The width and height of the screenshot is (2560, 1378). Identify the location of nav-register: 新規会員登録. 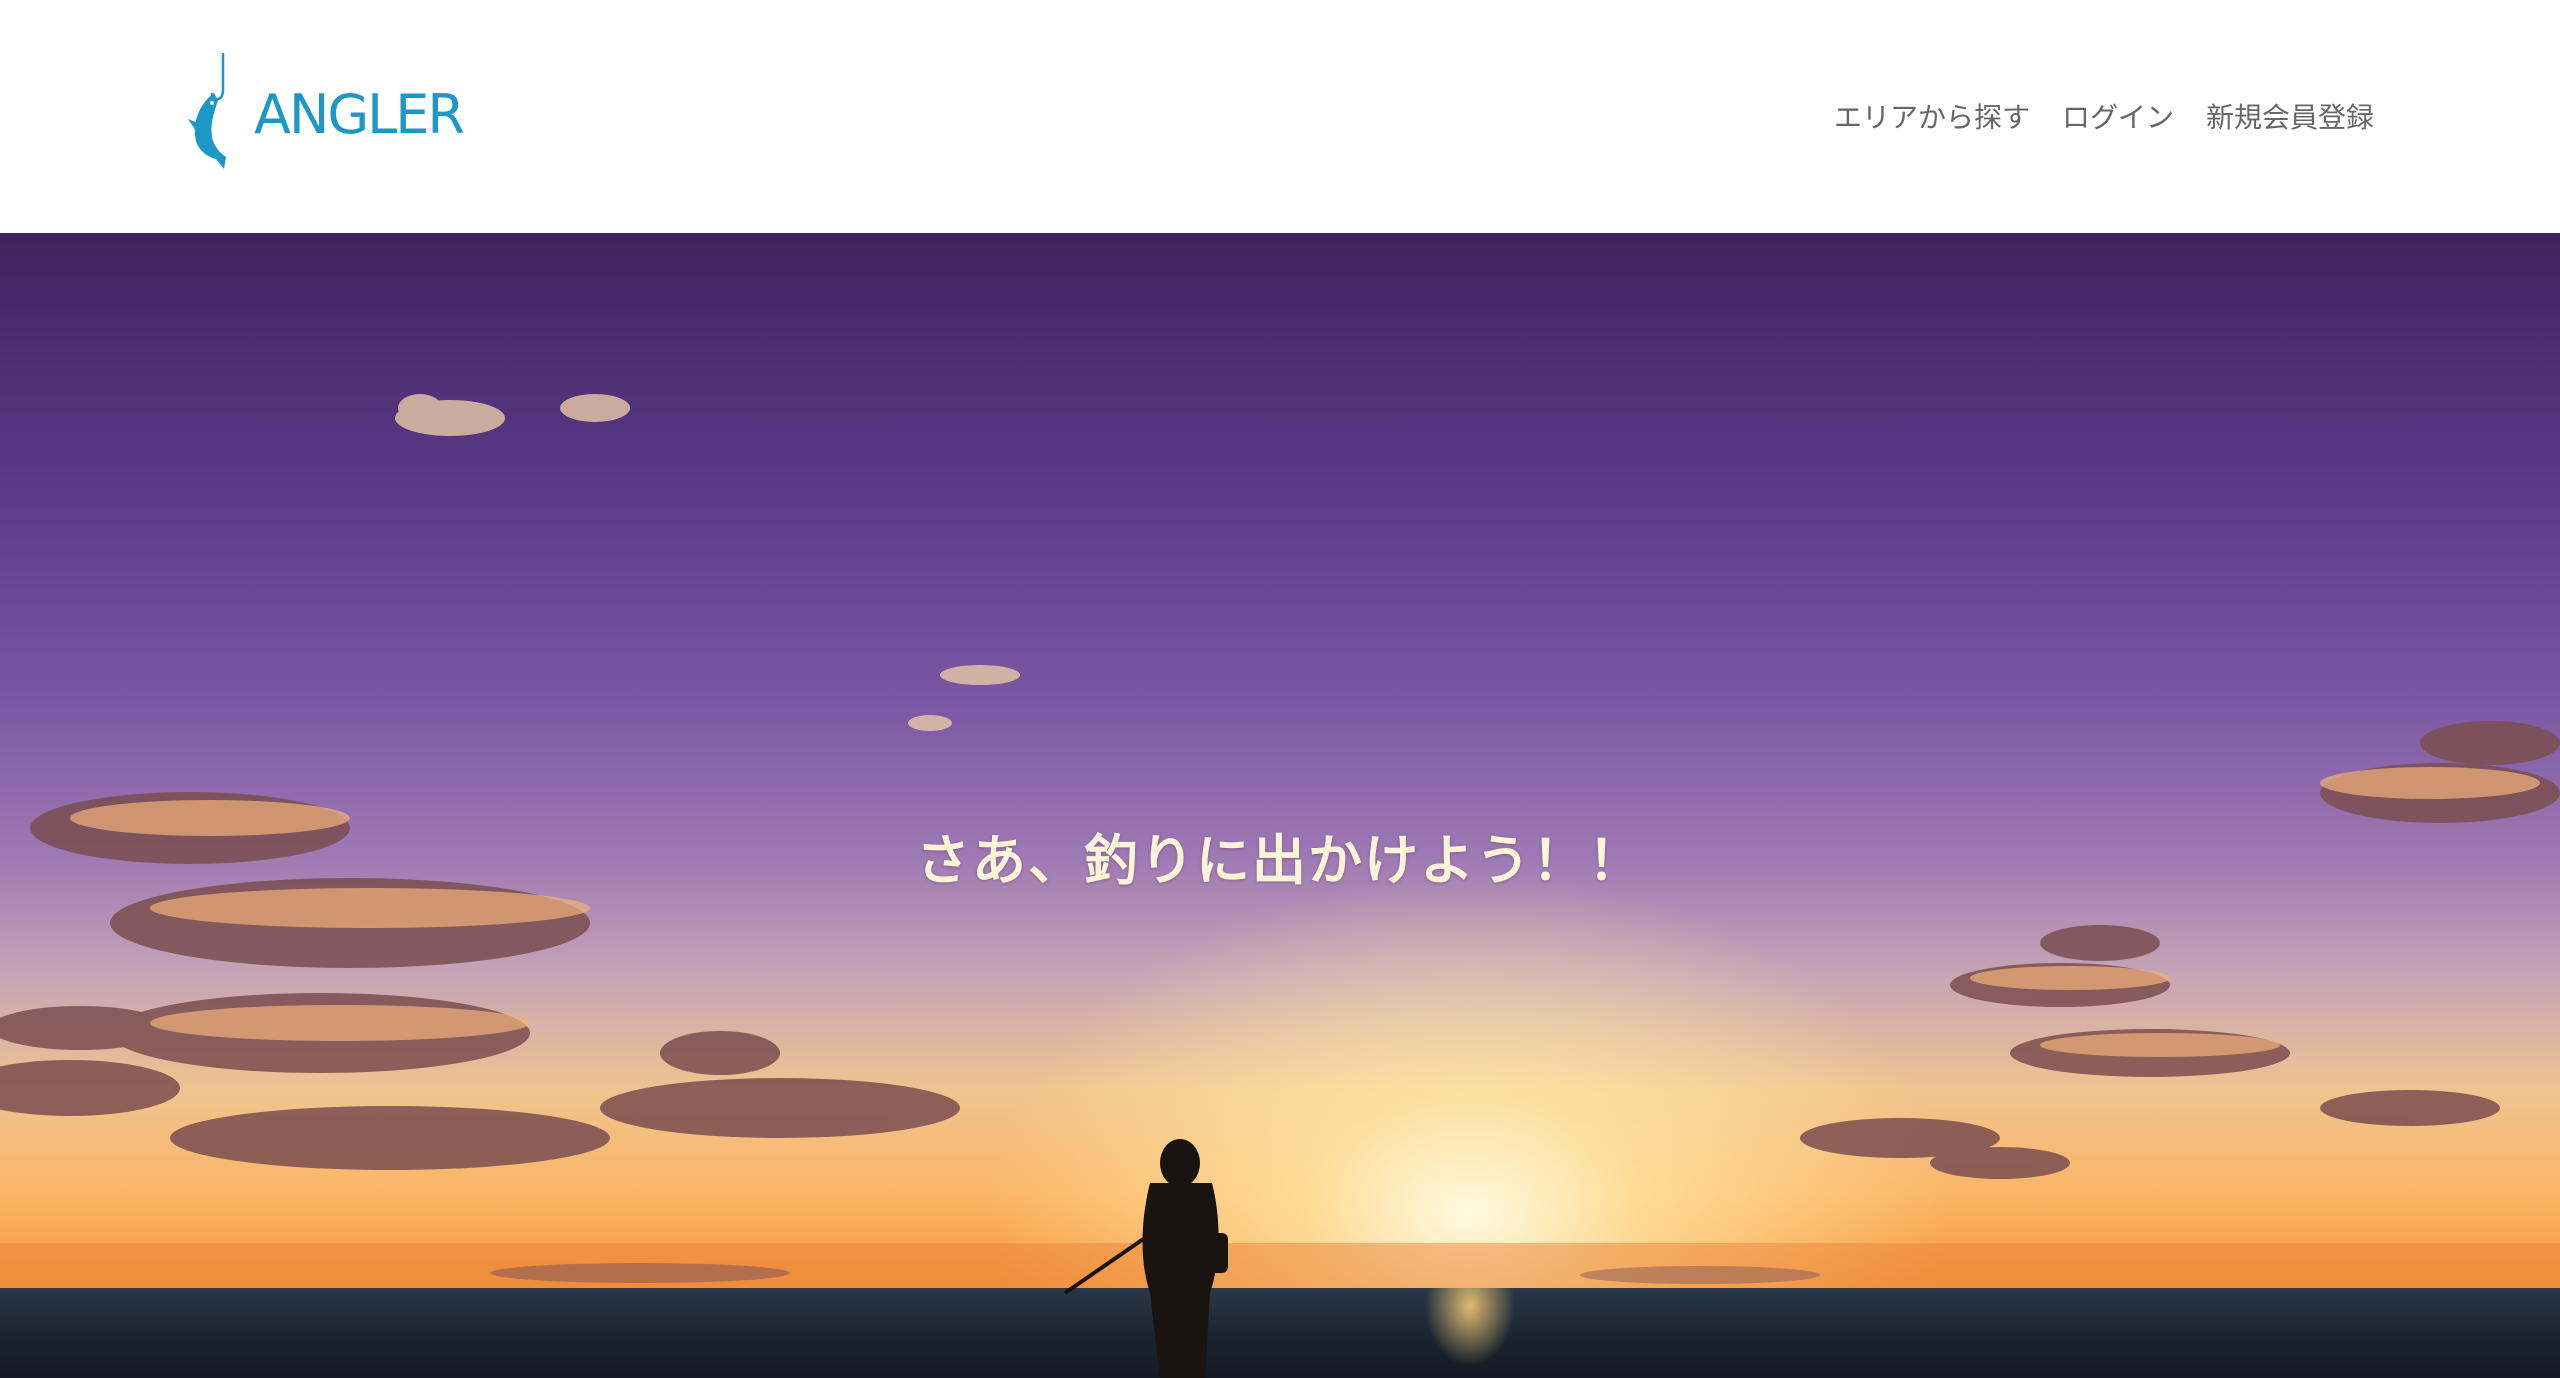
(2290, 116).